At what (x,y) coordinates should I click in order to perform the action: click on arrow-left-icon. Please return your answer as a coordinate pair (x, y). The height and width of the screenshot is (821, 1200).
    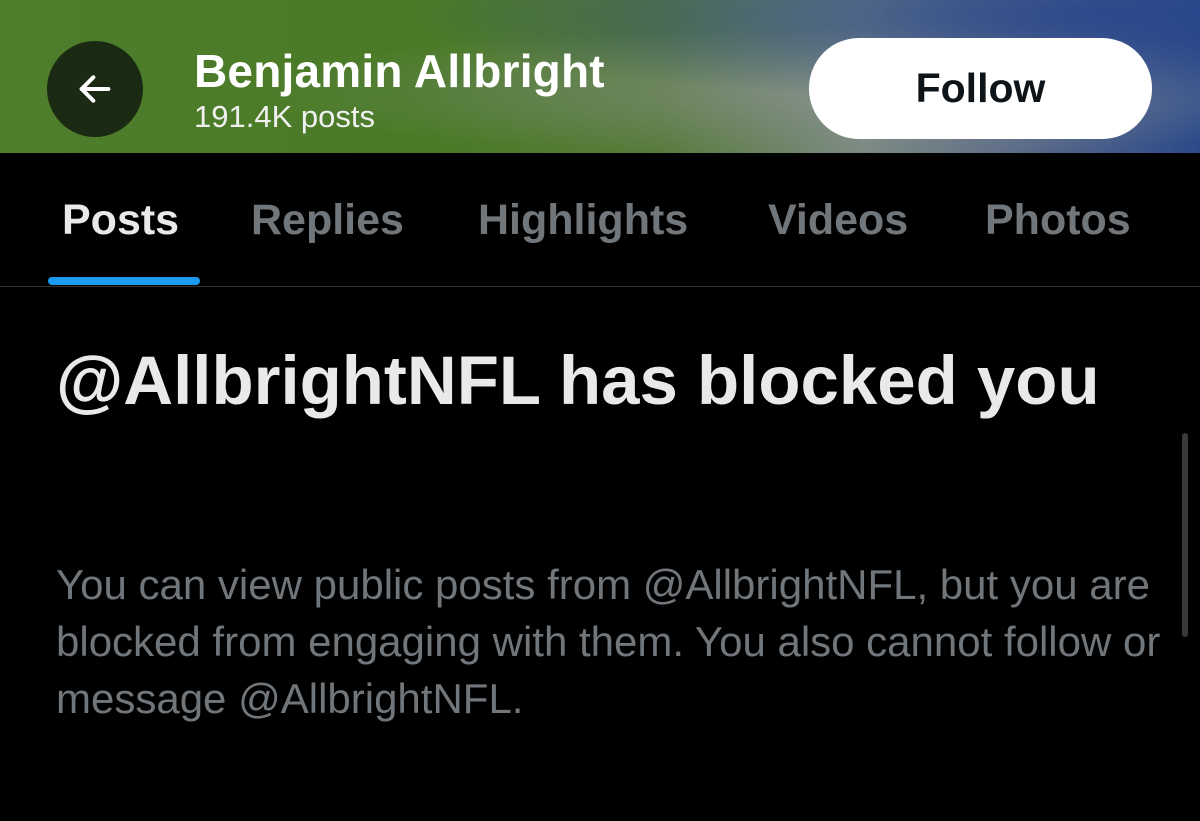
    Looking at the image, I should click on (95, 89).